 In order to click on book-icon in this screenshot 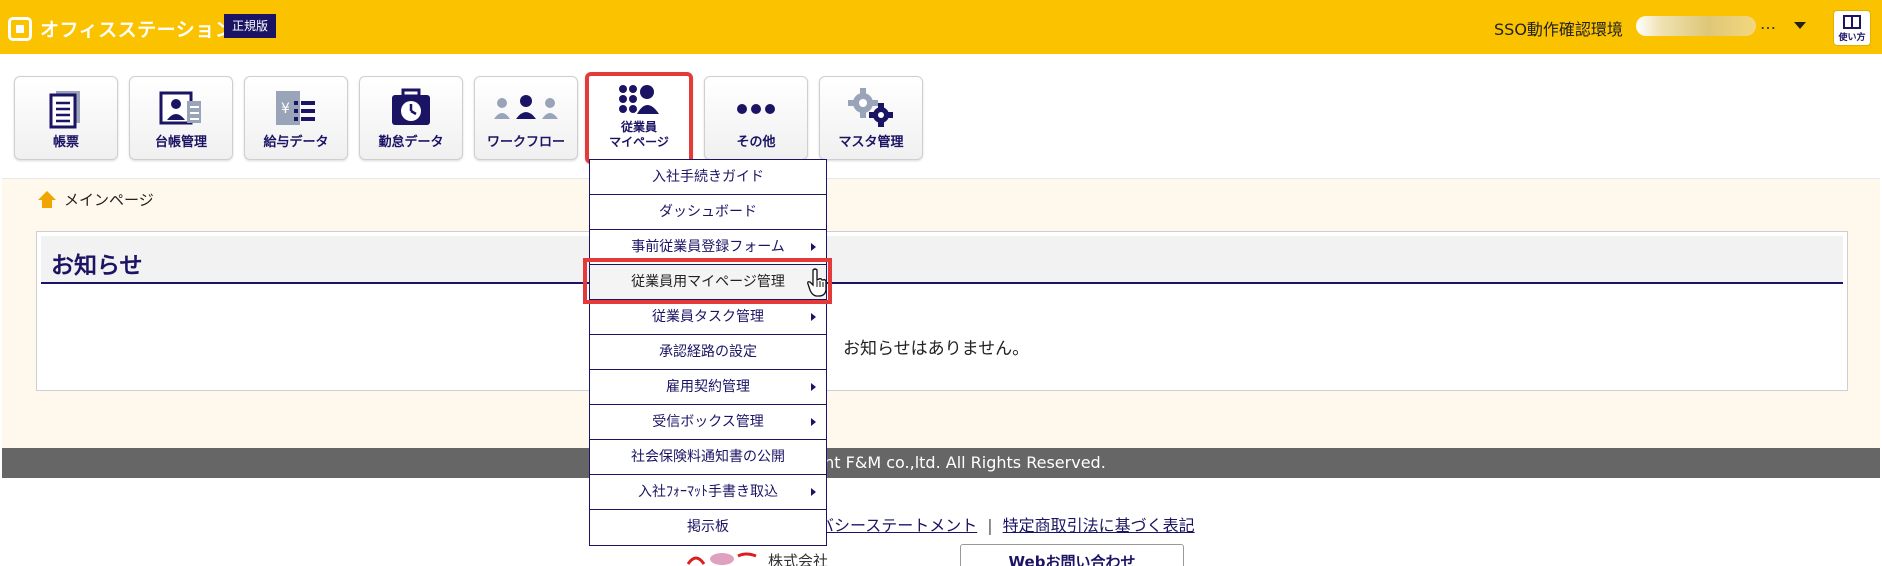, I will do `click(1852, 22)`.